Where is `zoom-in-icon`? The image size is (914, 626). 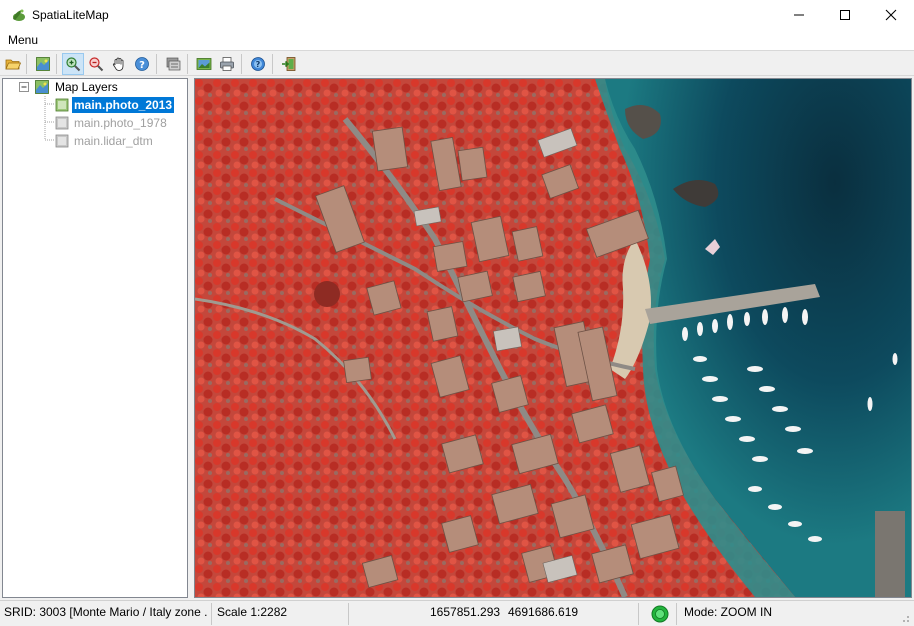
zoom-in-icon is located at coordinates (73, 64).